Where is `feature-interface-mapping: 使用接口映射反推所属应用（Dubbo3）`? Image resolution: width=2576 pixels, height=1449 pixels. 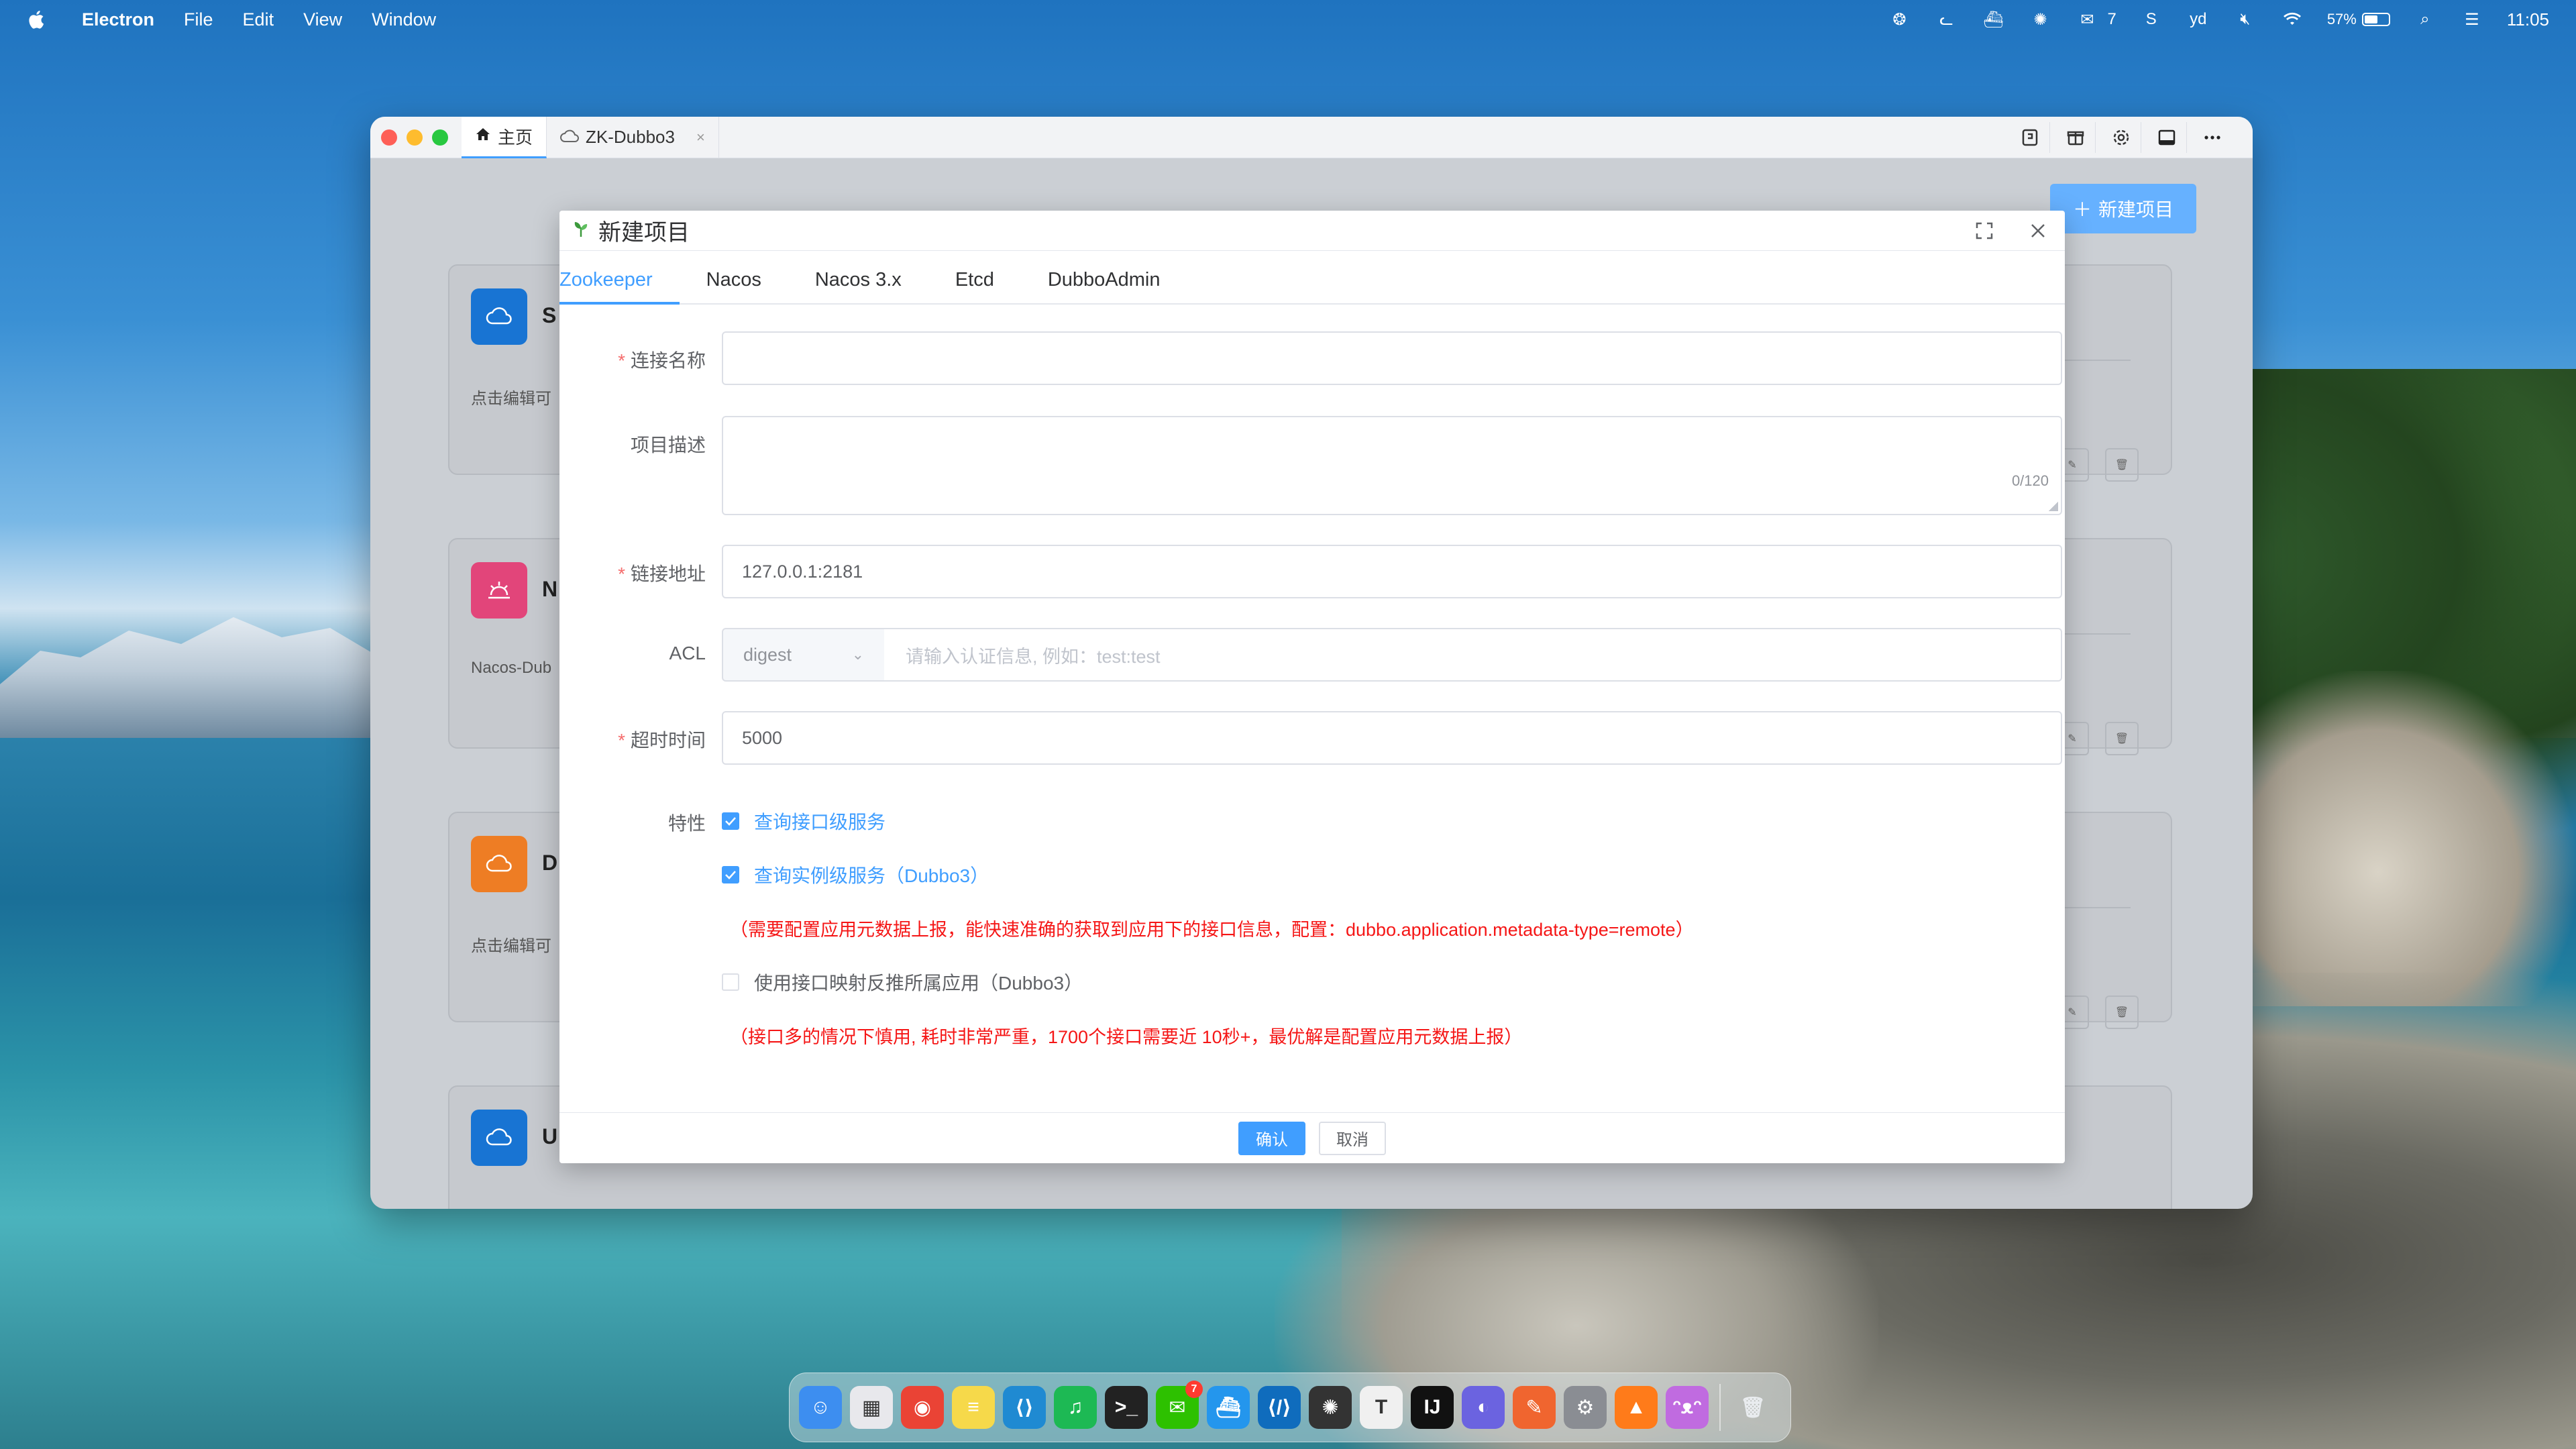
feature-interface-mapping: 使用接口映射反推所属应用（Dubbo3） is located at coordinates (902, 982).